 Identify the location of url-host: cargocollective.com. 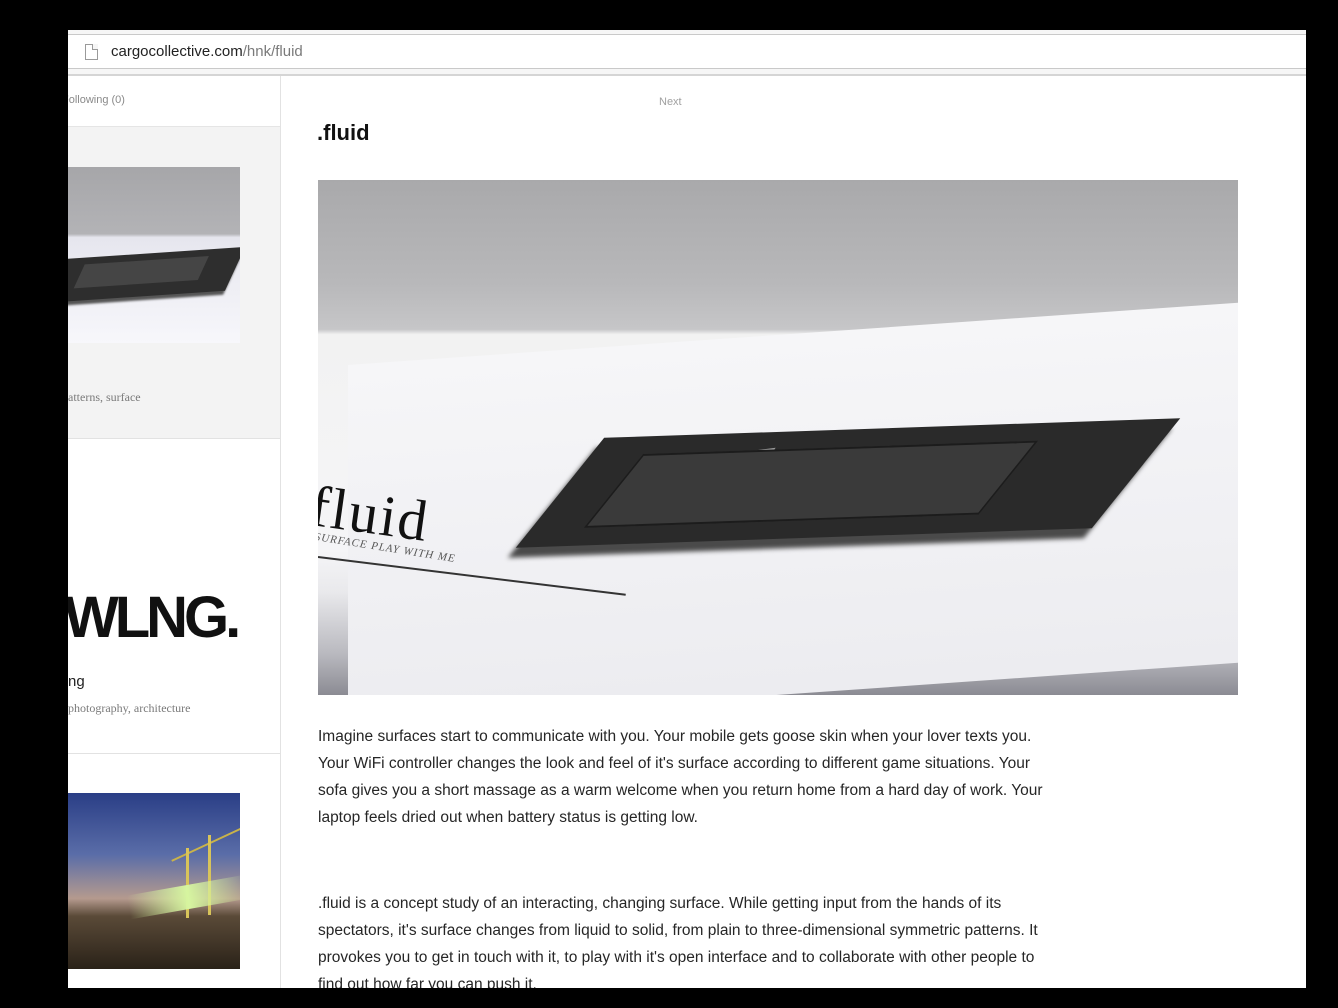
(177, 51).